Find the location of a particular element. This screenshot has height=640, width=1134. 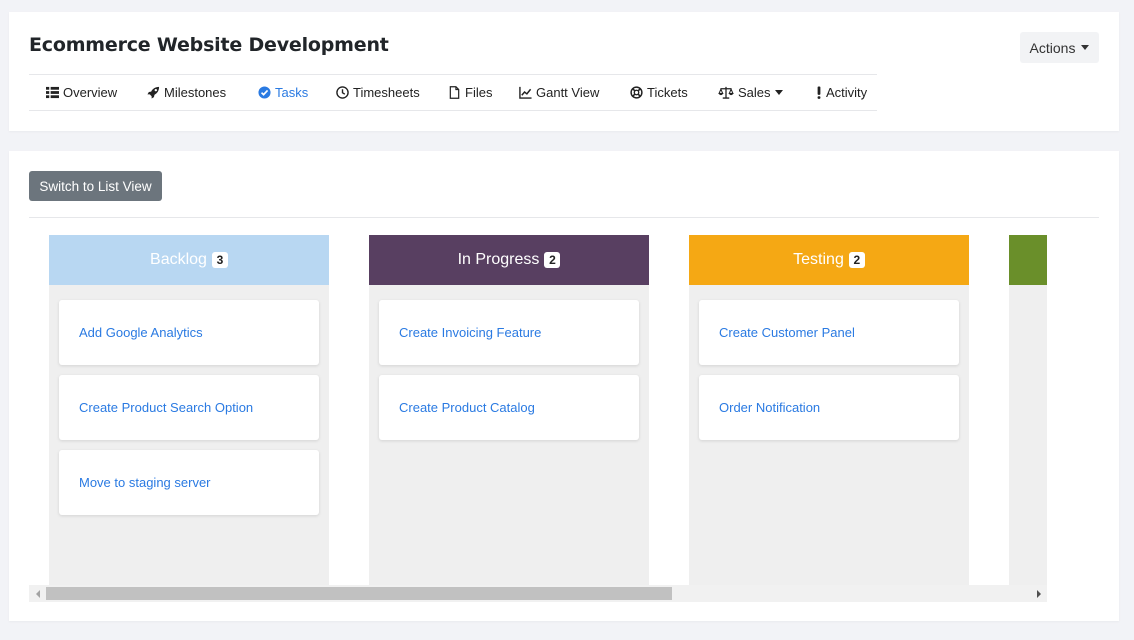

column-title: In Progress is located at coordinates (498, 259).